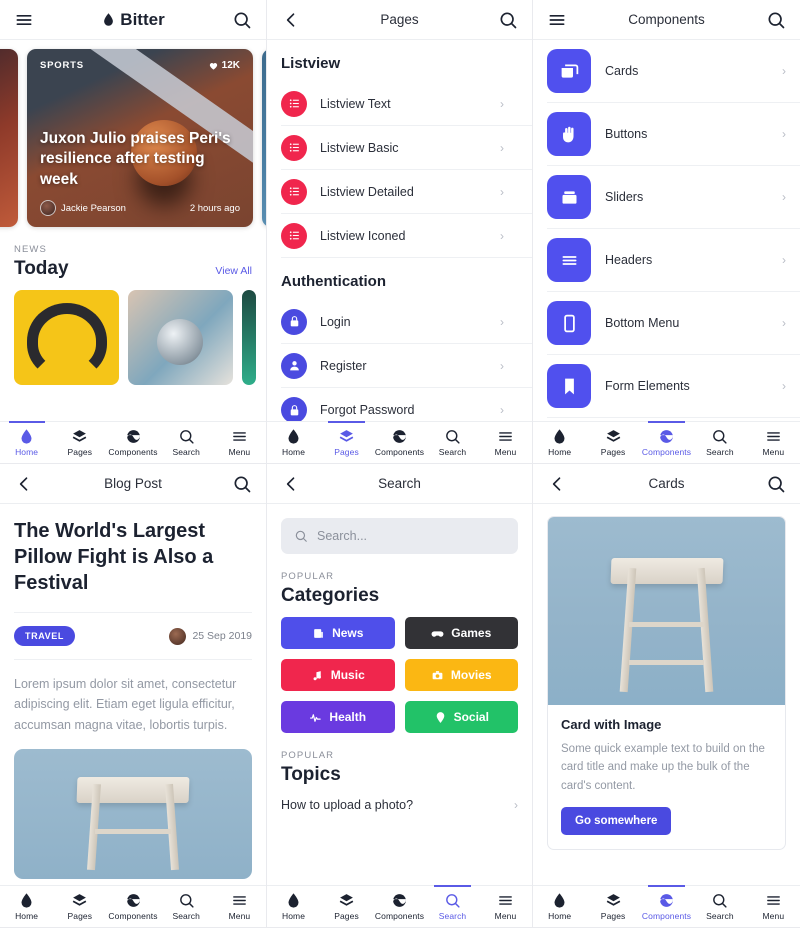  What do you see at coordinates (461, 633) in the screenshot?
I see `category-games-button: Games` at bounding box center [461, 633].